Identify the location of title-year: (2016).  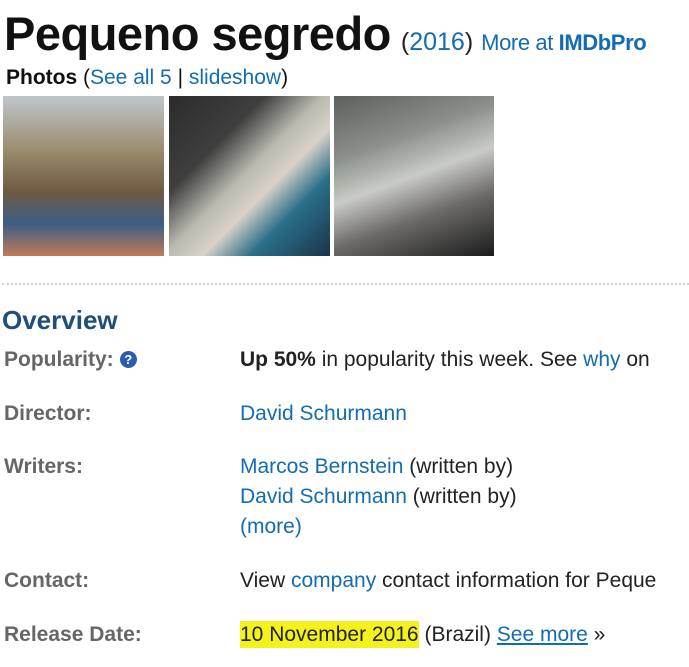
(437, 42).